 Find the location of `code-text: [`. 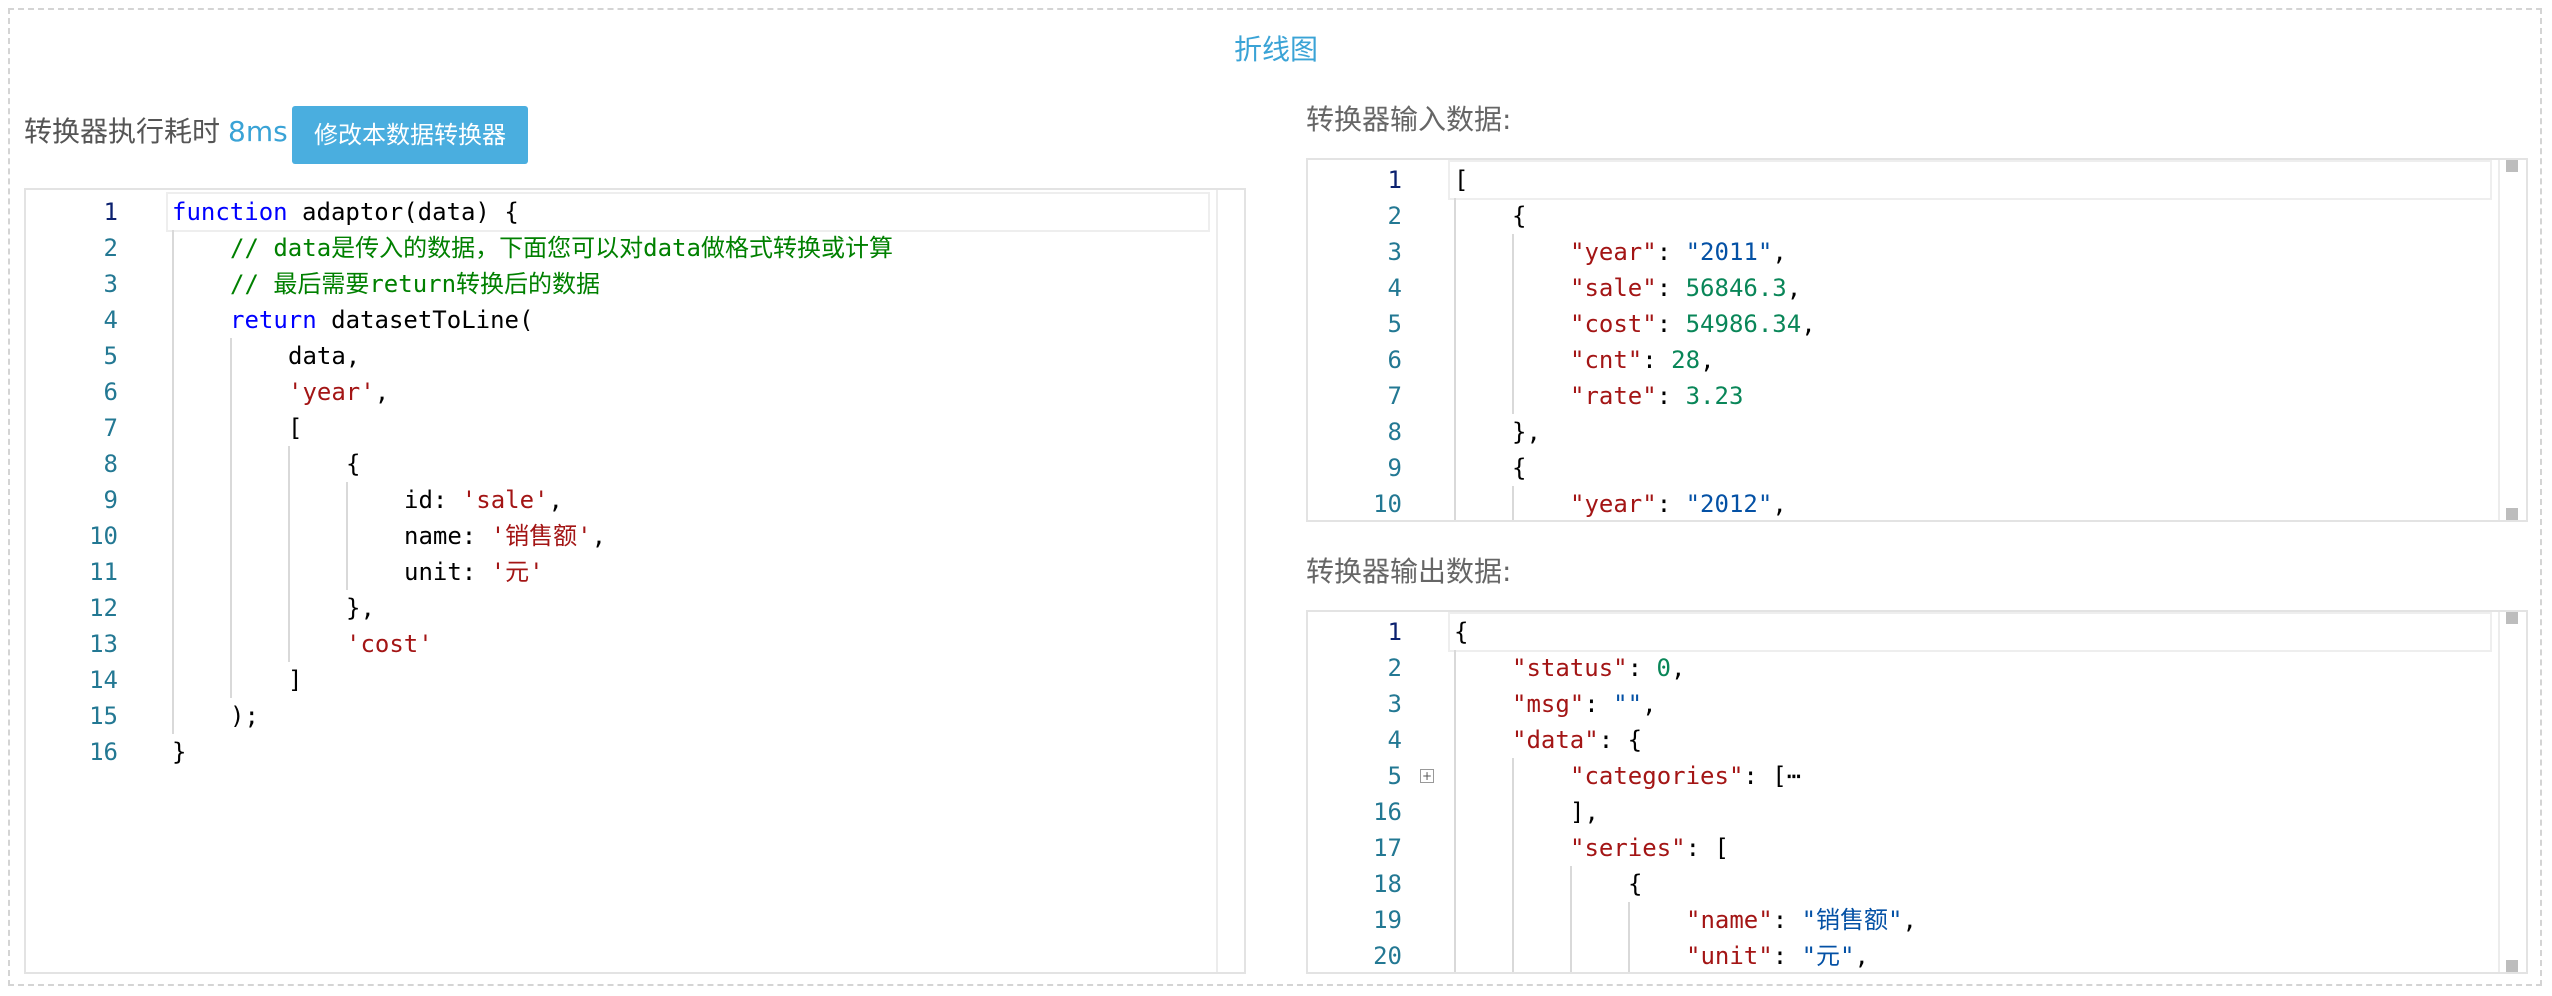

code-text: [ is located at coordinates (1461, 180).